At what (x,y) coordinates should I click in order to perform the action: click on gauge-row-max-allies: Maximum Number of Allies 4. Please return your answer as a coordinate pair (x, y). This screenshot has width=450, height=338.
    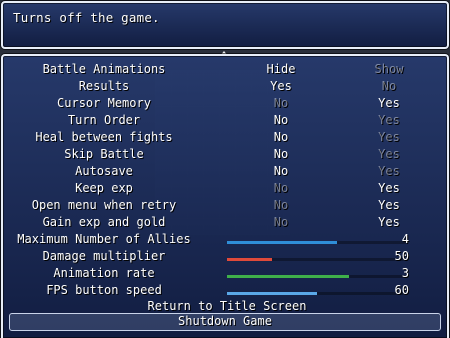
    Looking at the image, I should click on (226, 239).